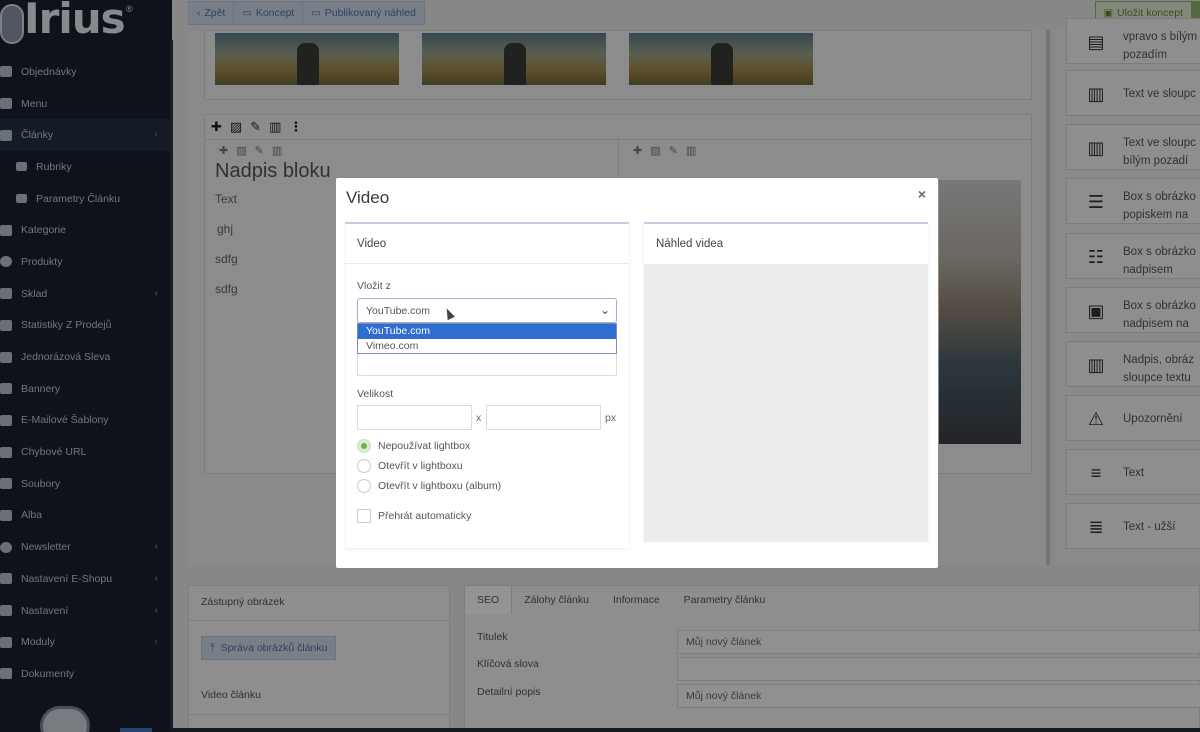 This screenshot has width=1200, height=732. I want to click on autoplay-label: Přehrát automaticky, so click(425, 516).